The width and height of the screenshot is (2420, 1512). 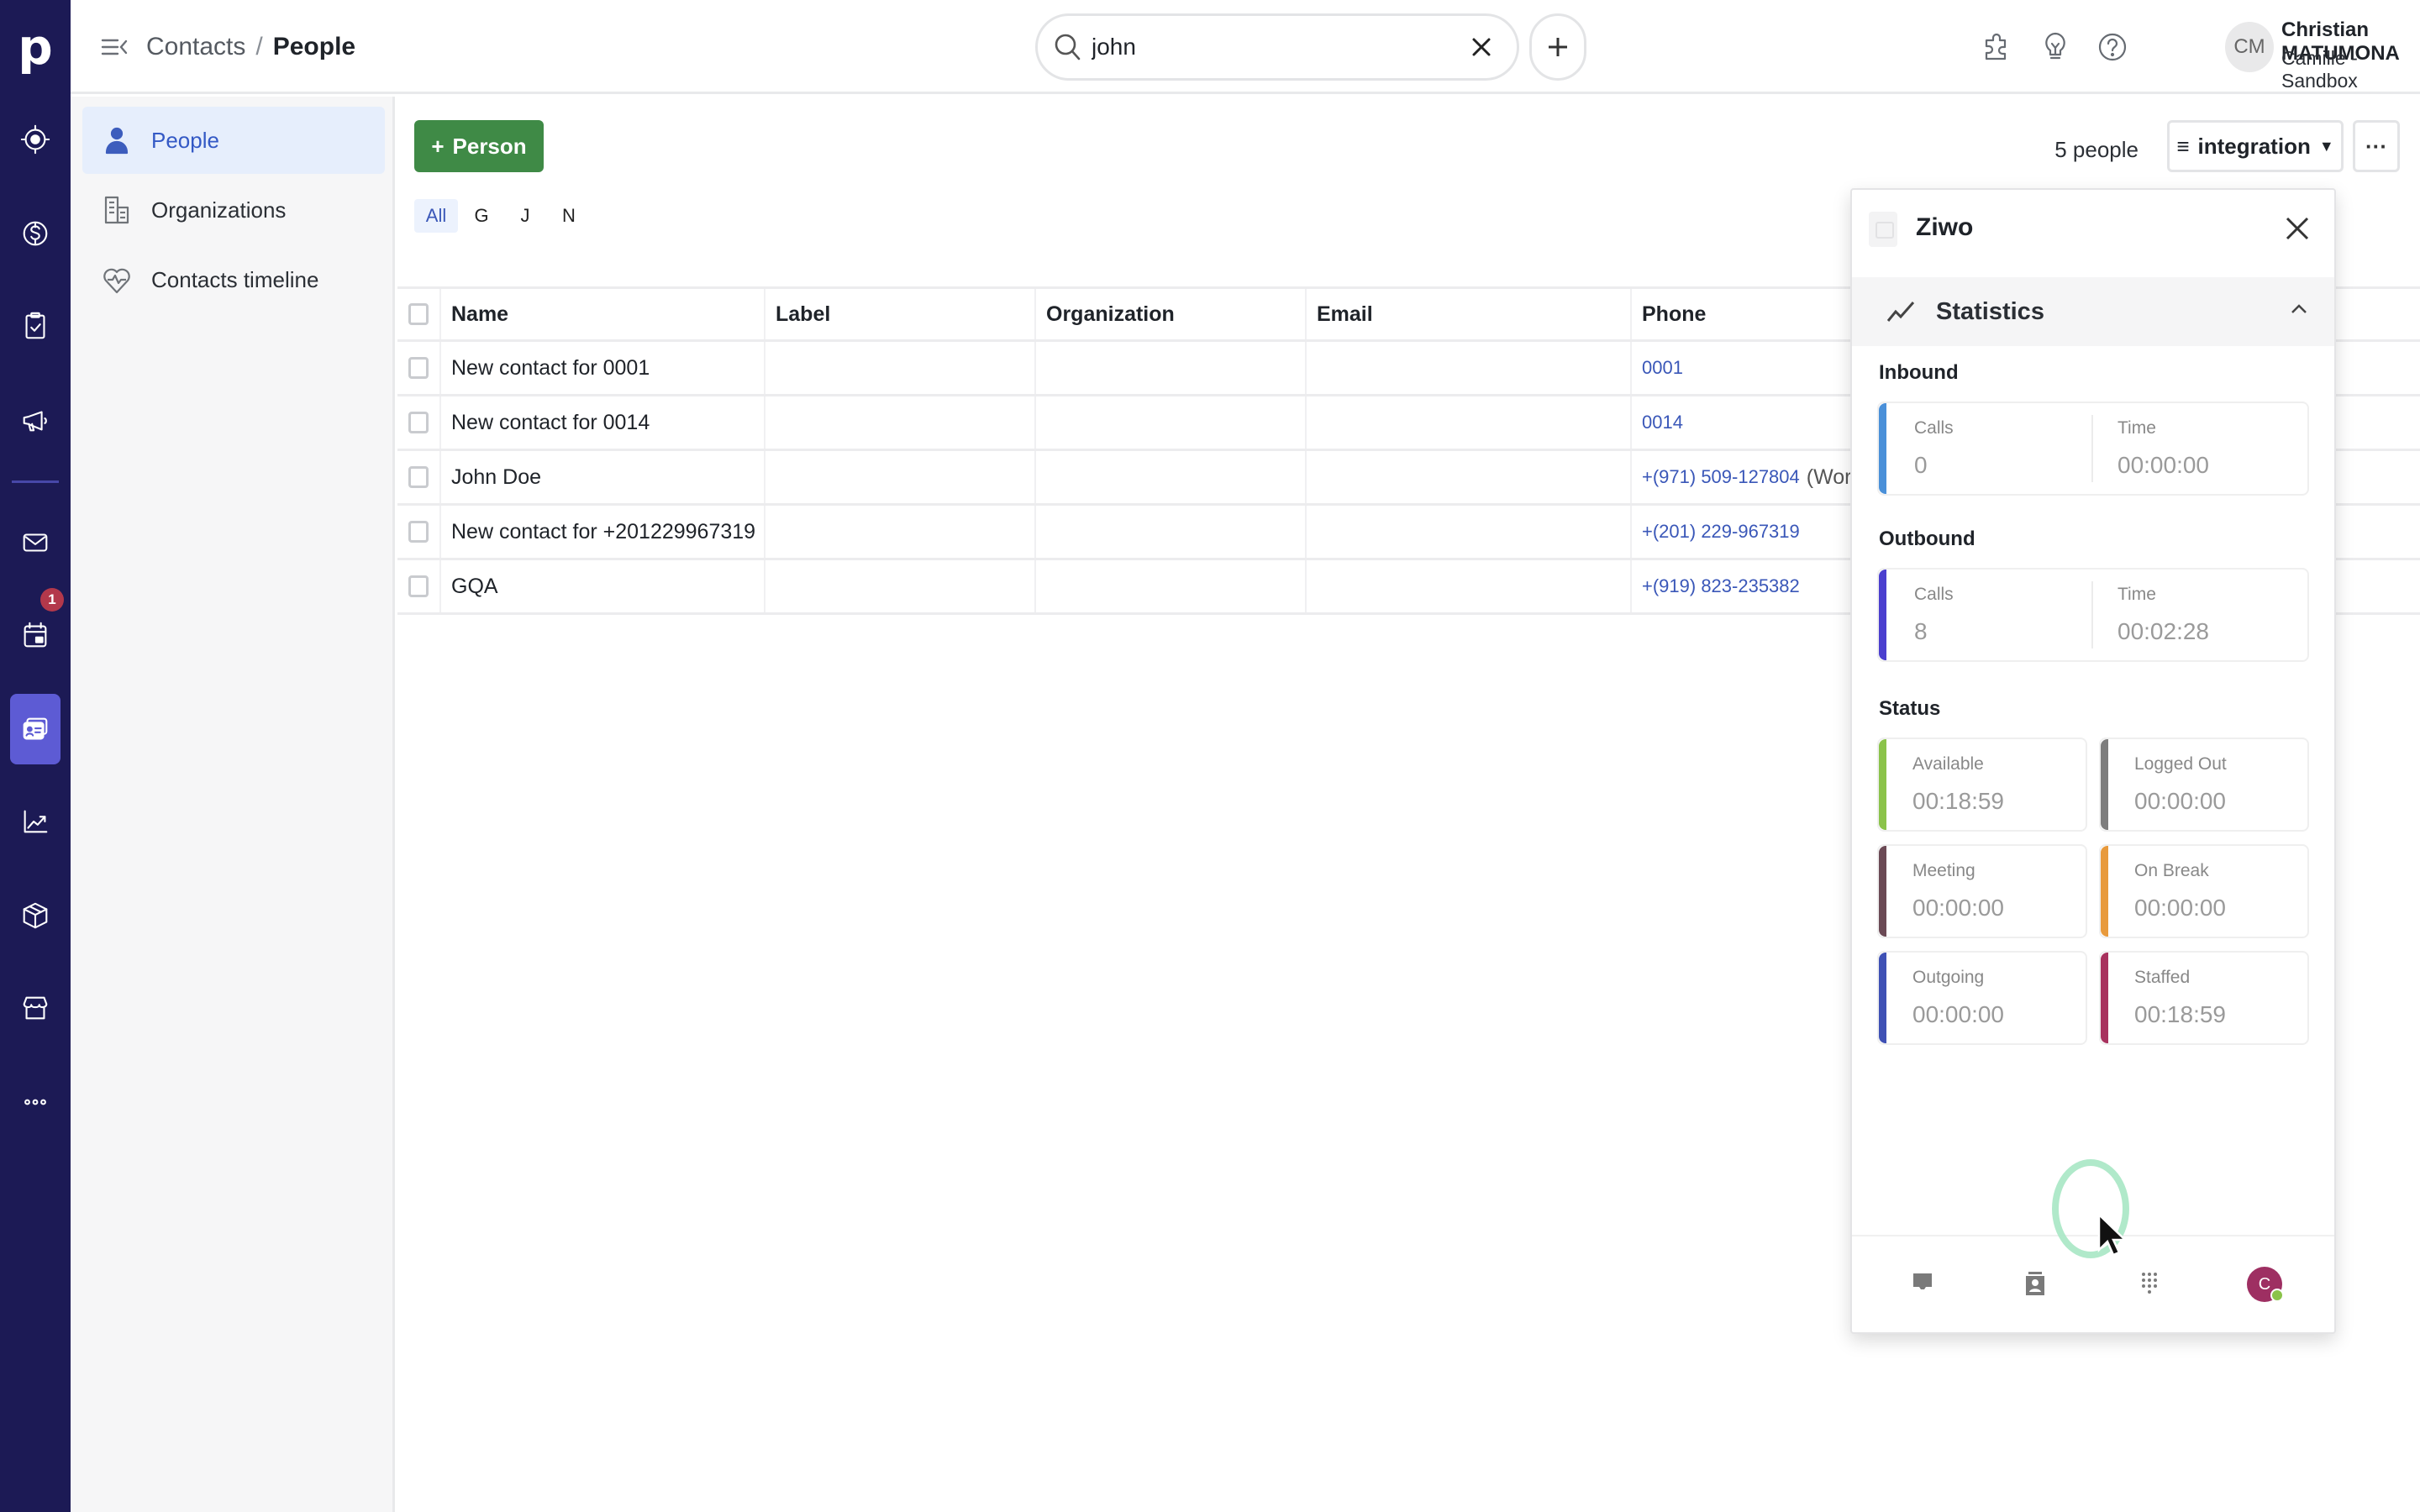 I want to click on outbound-stats-card: Calls 8 Time 00:02:28, so click(x=2093, y=615).